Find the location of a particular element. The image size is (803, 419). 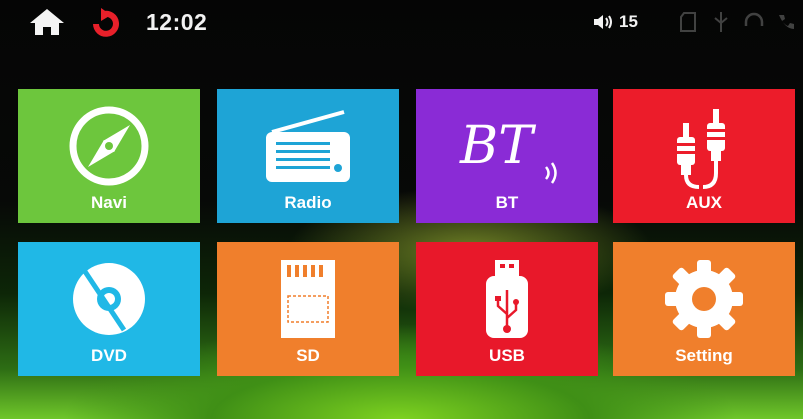

disc-icon is located at coordinates (109, 299).